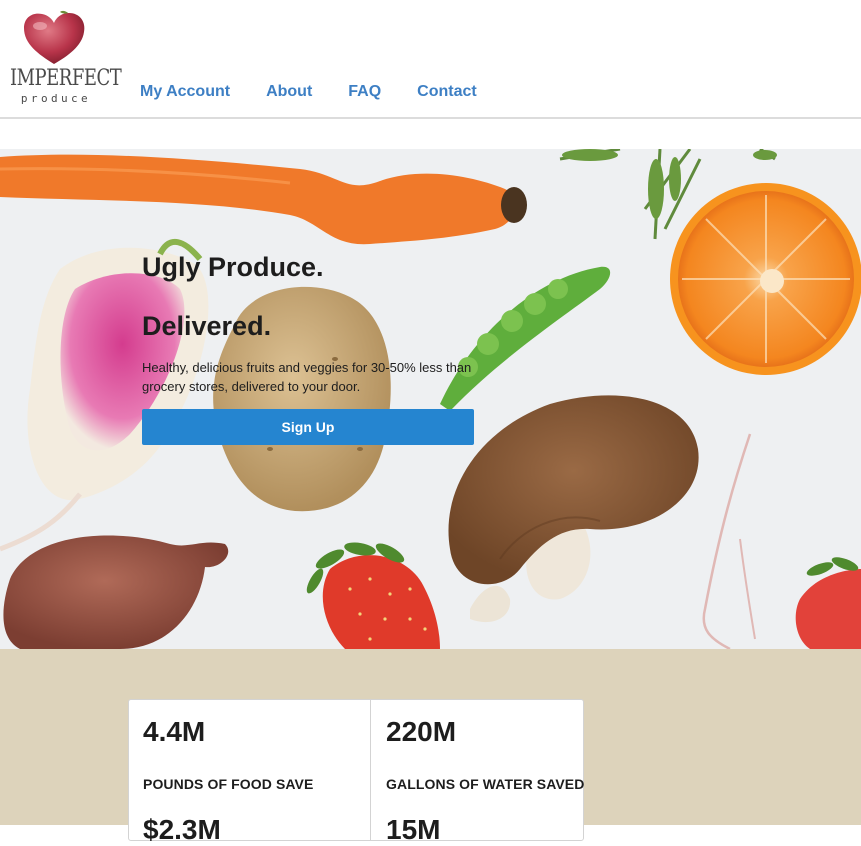 The image size is (861, 846). What do you see at coordinates (289, 92) in the screenshot?
I see `nav-about: About` at bounding box center [289, 92].